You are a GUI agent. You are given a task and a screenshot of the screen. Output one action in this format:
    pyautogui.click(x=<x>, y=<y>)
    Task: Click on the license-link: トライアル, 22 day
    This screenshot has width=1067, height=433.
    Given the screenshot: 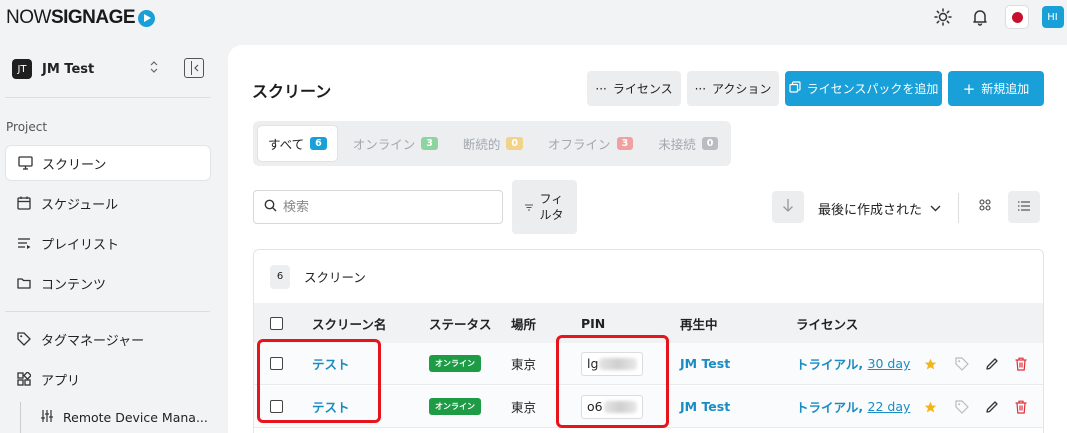 What is the action you would take?
    pyautogui.click(x=853, y=406)
    